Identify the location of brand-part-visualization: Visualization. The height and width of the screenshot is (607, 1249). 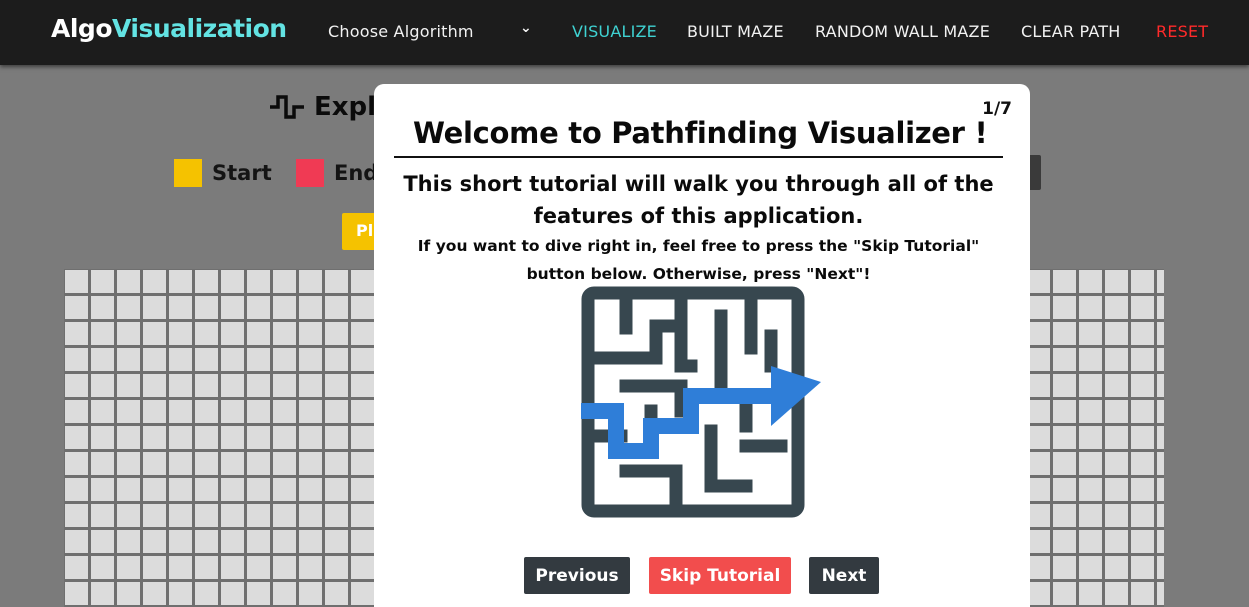
(199, 28).